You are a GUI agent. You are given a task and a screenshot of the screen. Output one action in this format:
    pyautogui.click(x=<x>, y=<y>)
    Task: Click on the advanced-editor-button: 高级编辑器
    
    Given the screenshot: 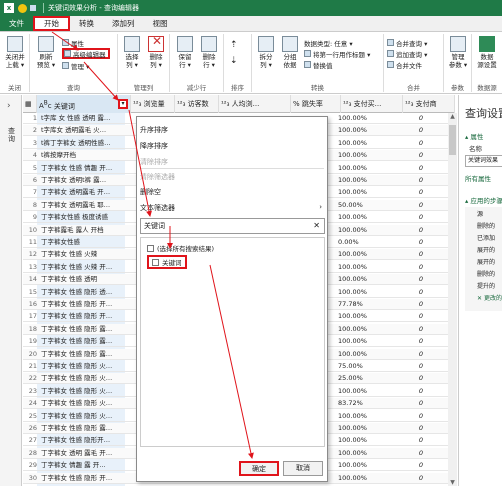 What is the action you would take?
    pyautogui.click(x=86, y=53)
    